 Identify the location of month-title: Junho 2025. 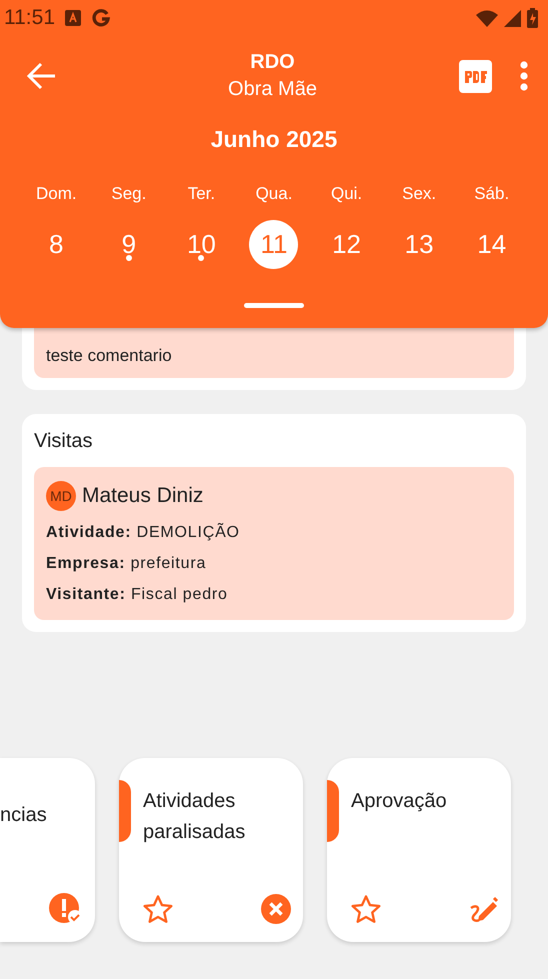
(274, 139).